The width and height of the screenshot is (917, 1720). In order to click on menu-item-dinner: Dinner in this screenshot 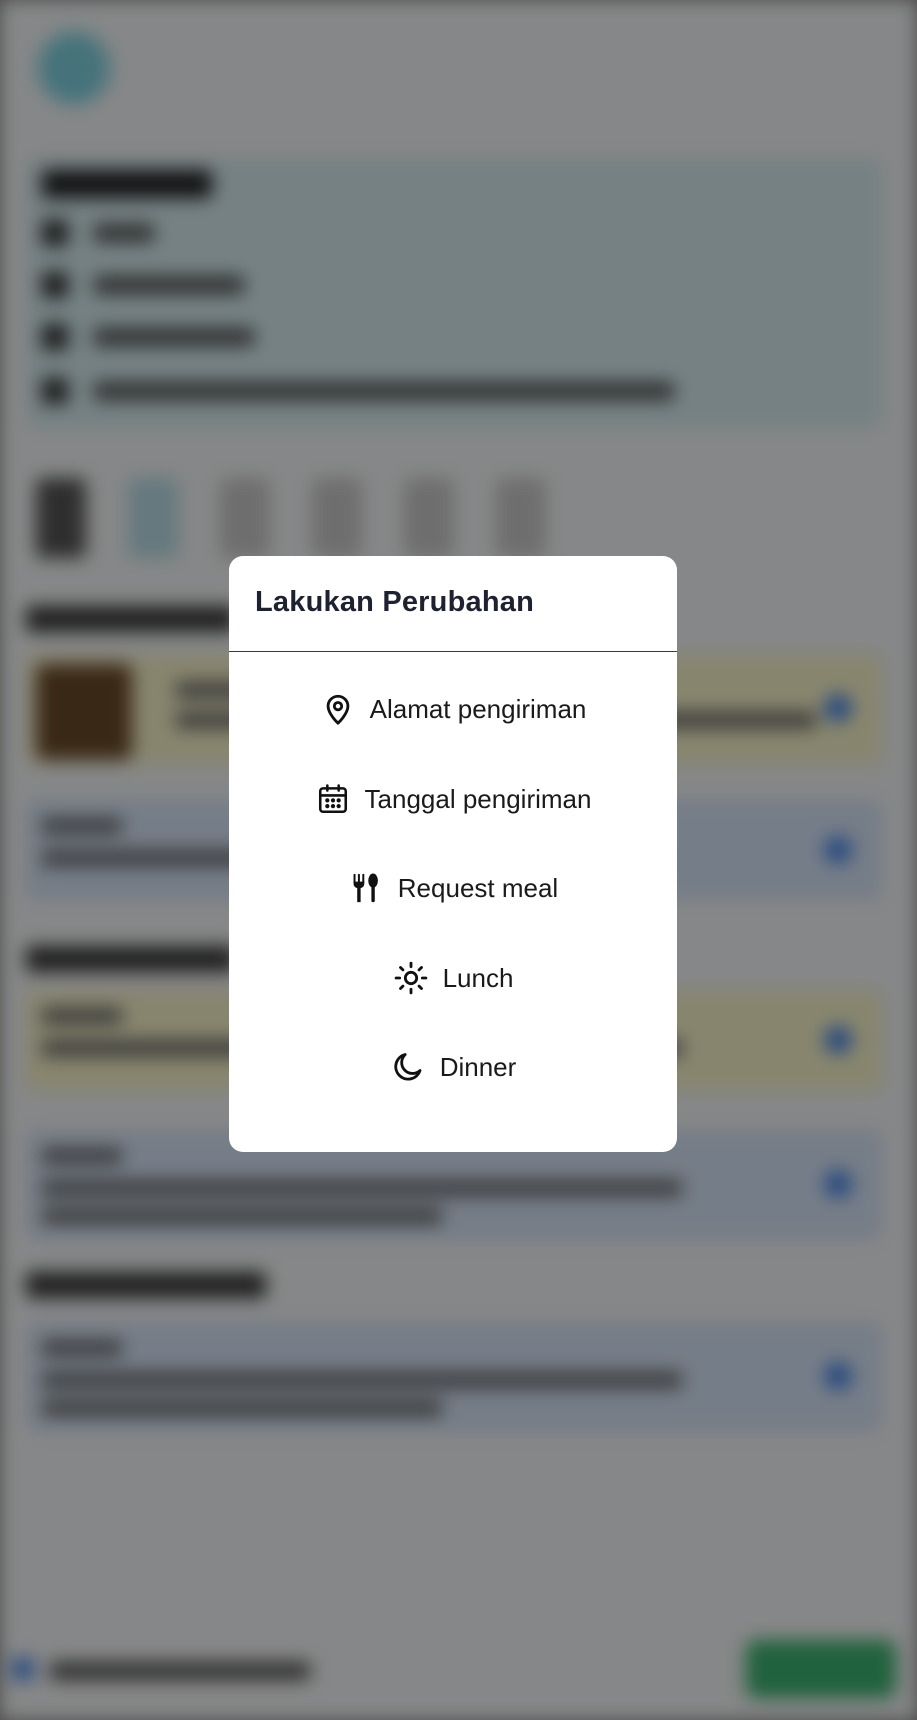, I will do `click(453, 1067)`.